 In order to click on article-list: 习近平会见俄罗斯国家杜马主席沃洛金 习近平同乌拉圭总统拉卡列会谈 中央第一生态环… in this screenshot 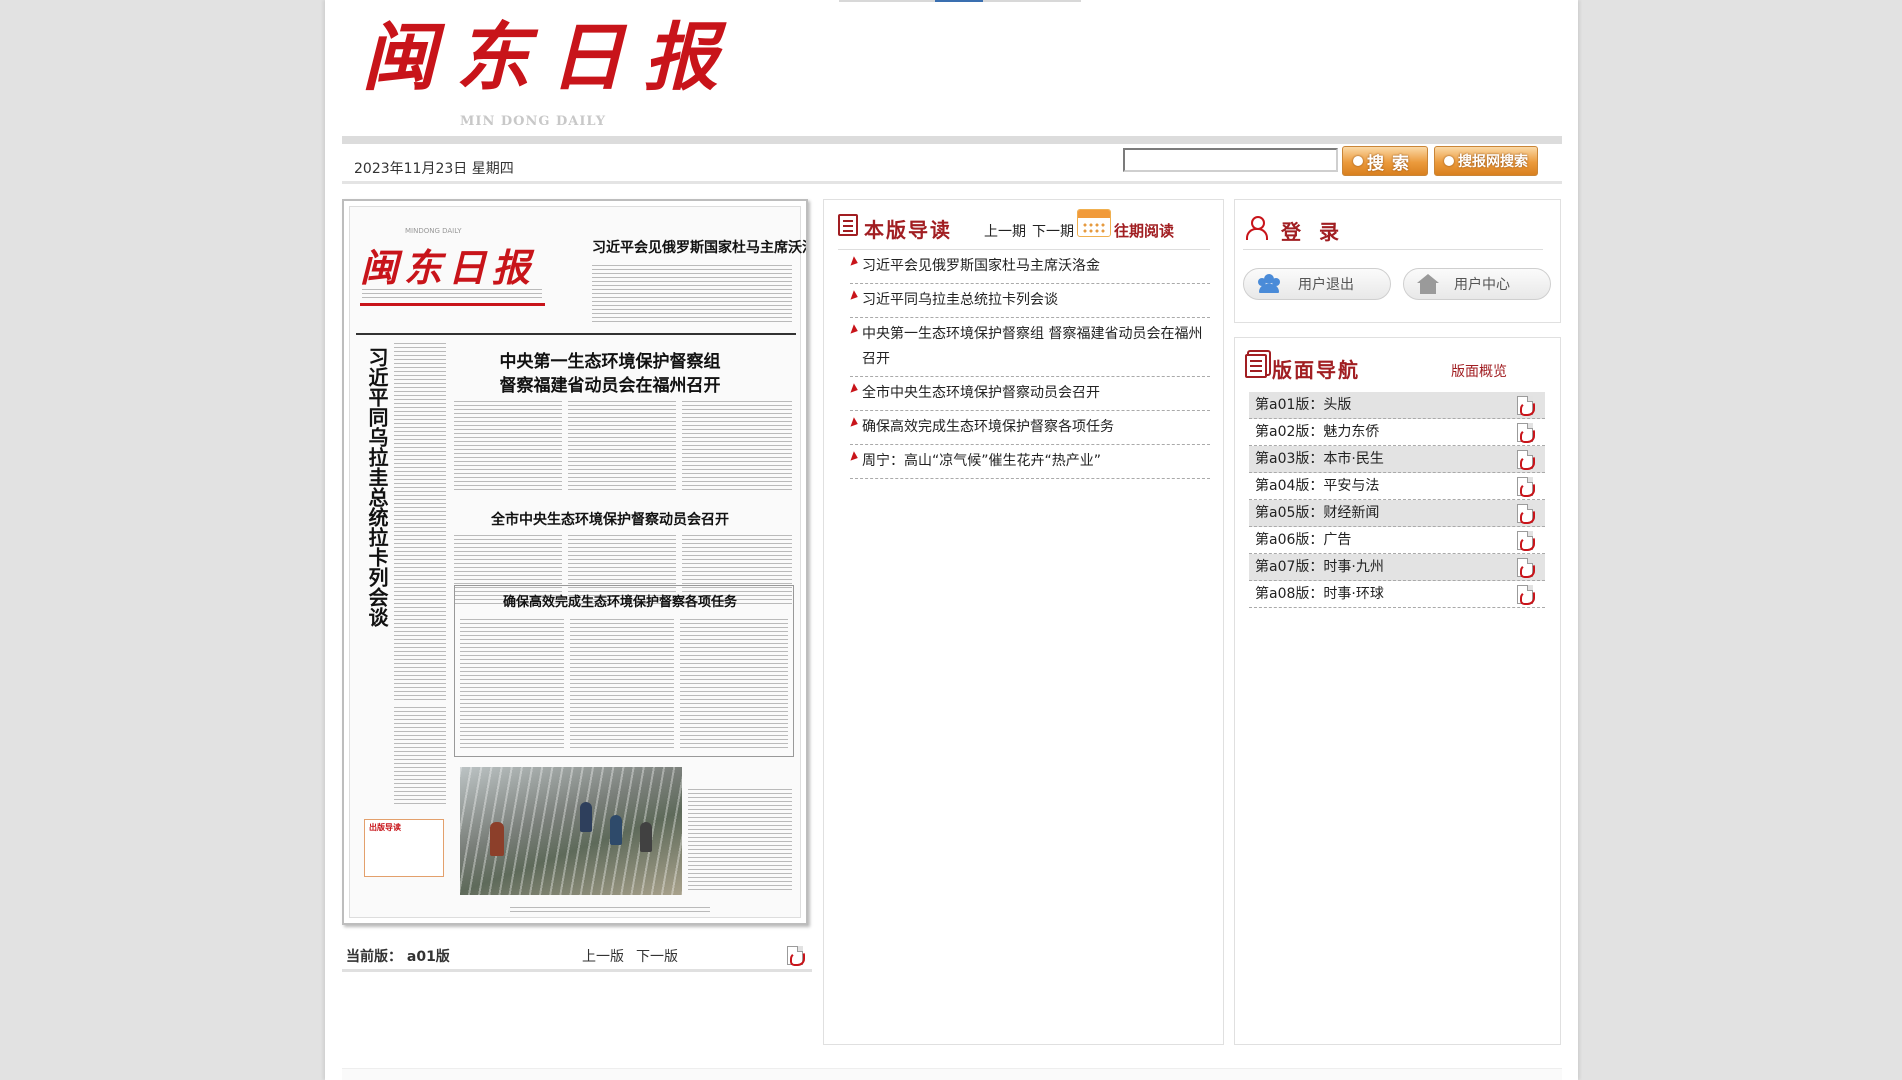, I will do `click(1030, 364)`.